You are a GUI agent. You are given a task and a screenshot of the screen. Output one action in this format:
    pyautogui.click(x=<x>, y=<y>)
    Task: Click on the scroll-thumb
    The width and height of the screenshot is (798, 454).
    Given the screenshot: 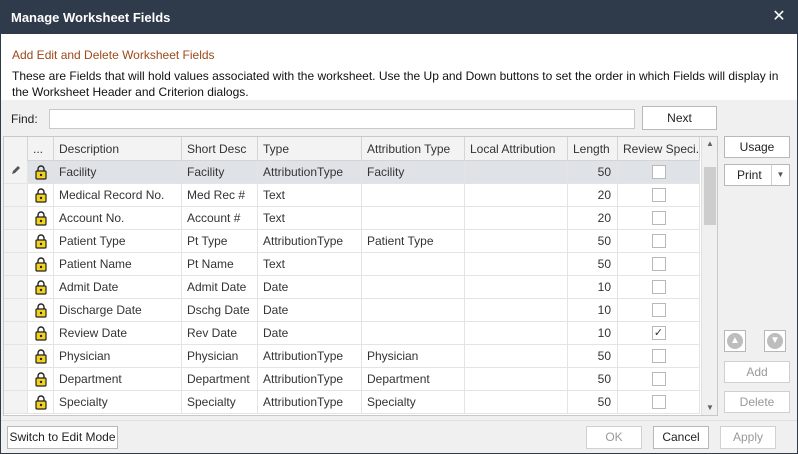 What is the action you would take?
    pyautogui.click(x=710, y=196)
    